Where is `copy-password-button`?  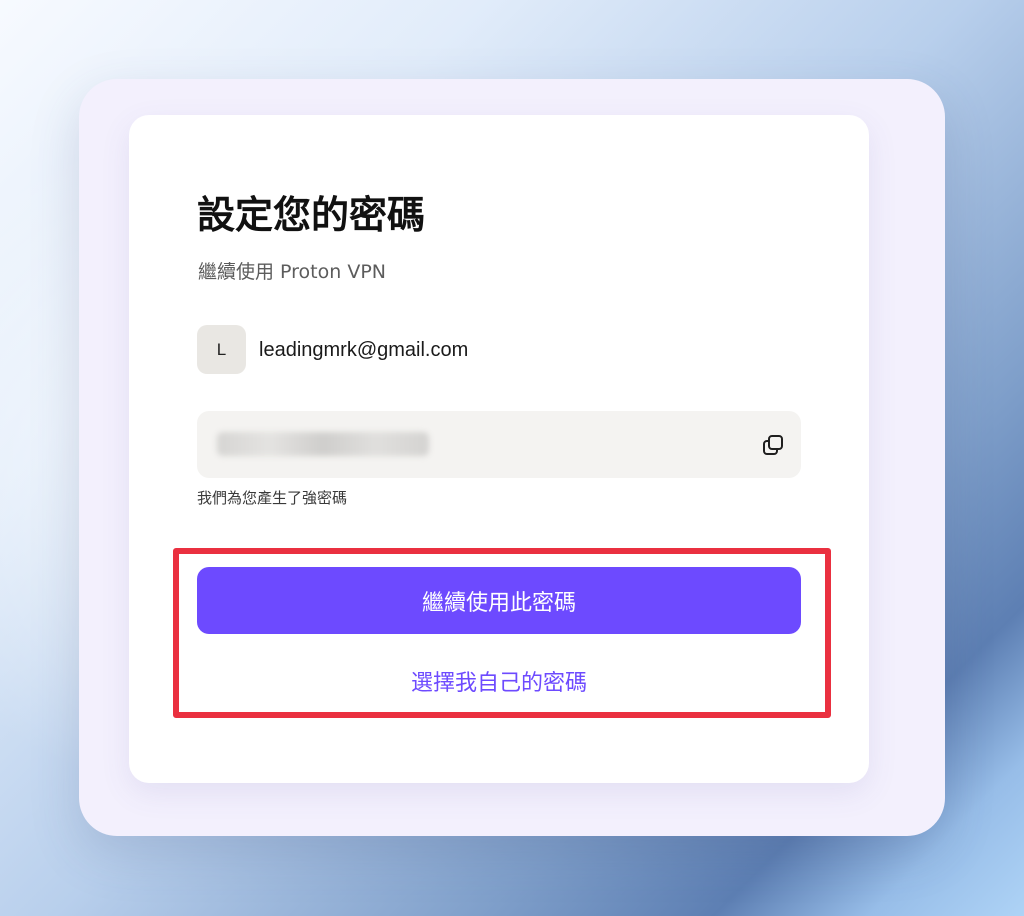 copy-password-button is located at coordinates (773, 445).